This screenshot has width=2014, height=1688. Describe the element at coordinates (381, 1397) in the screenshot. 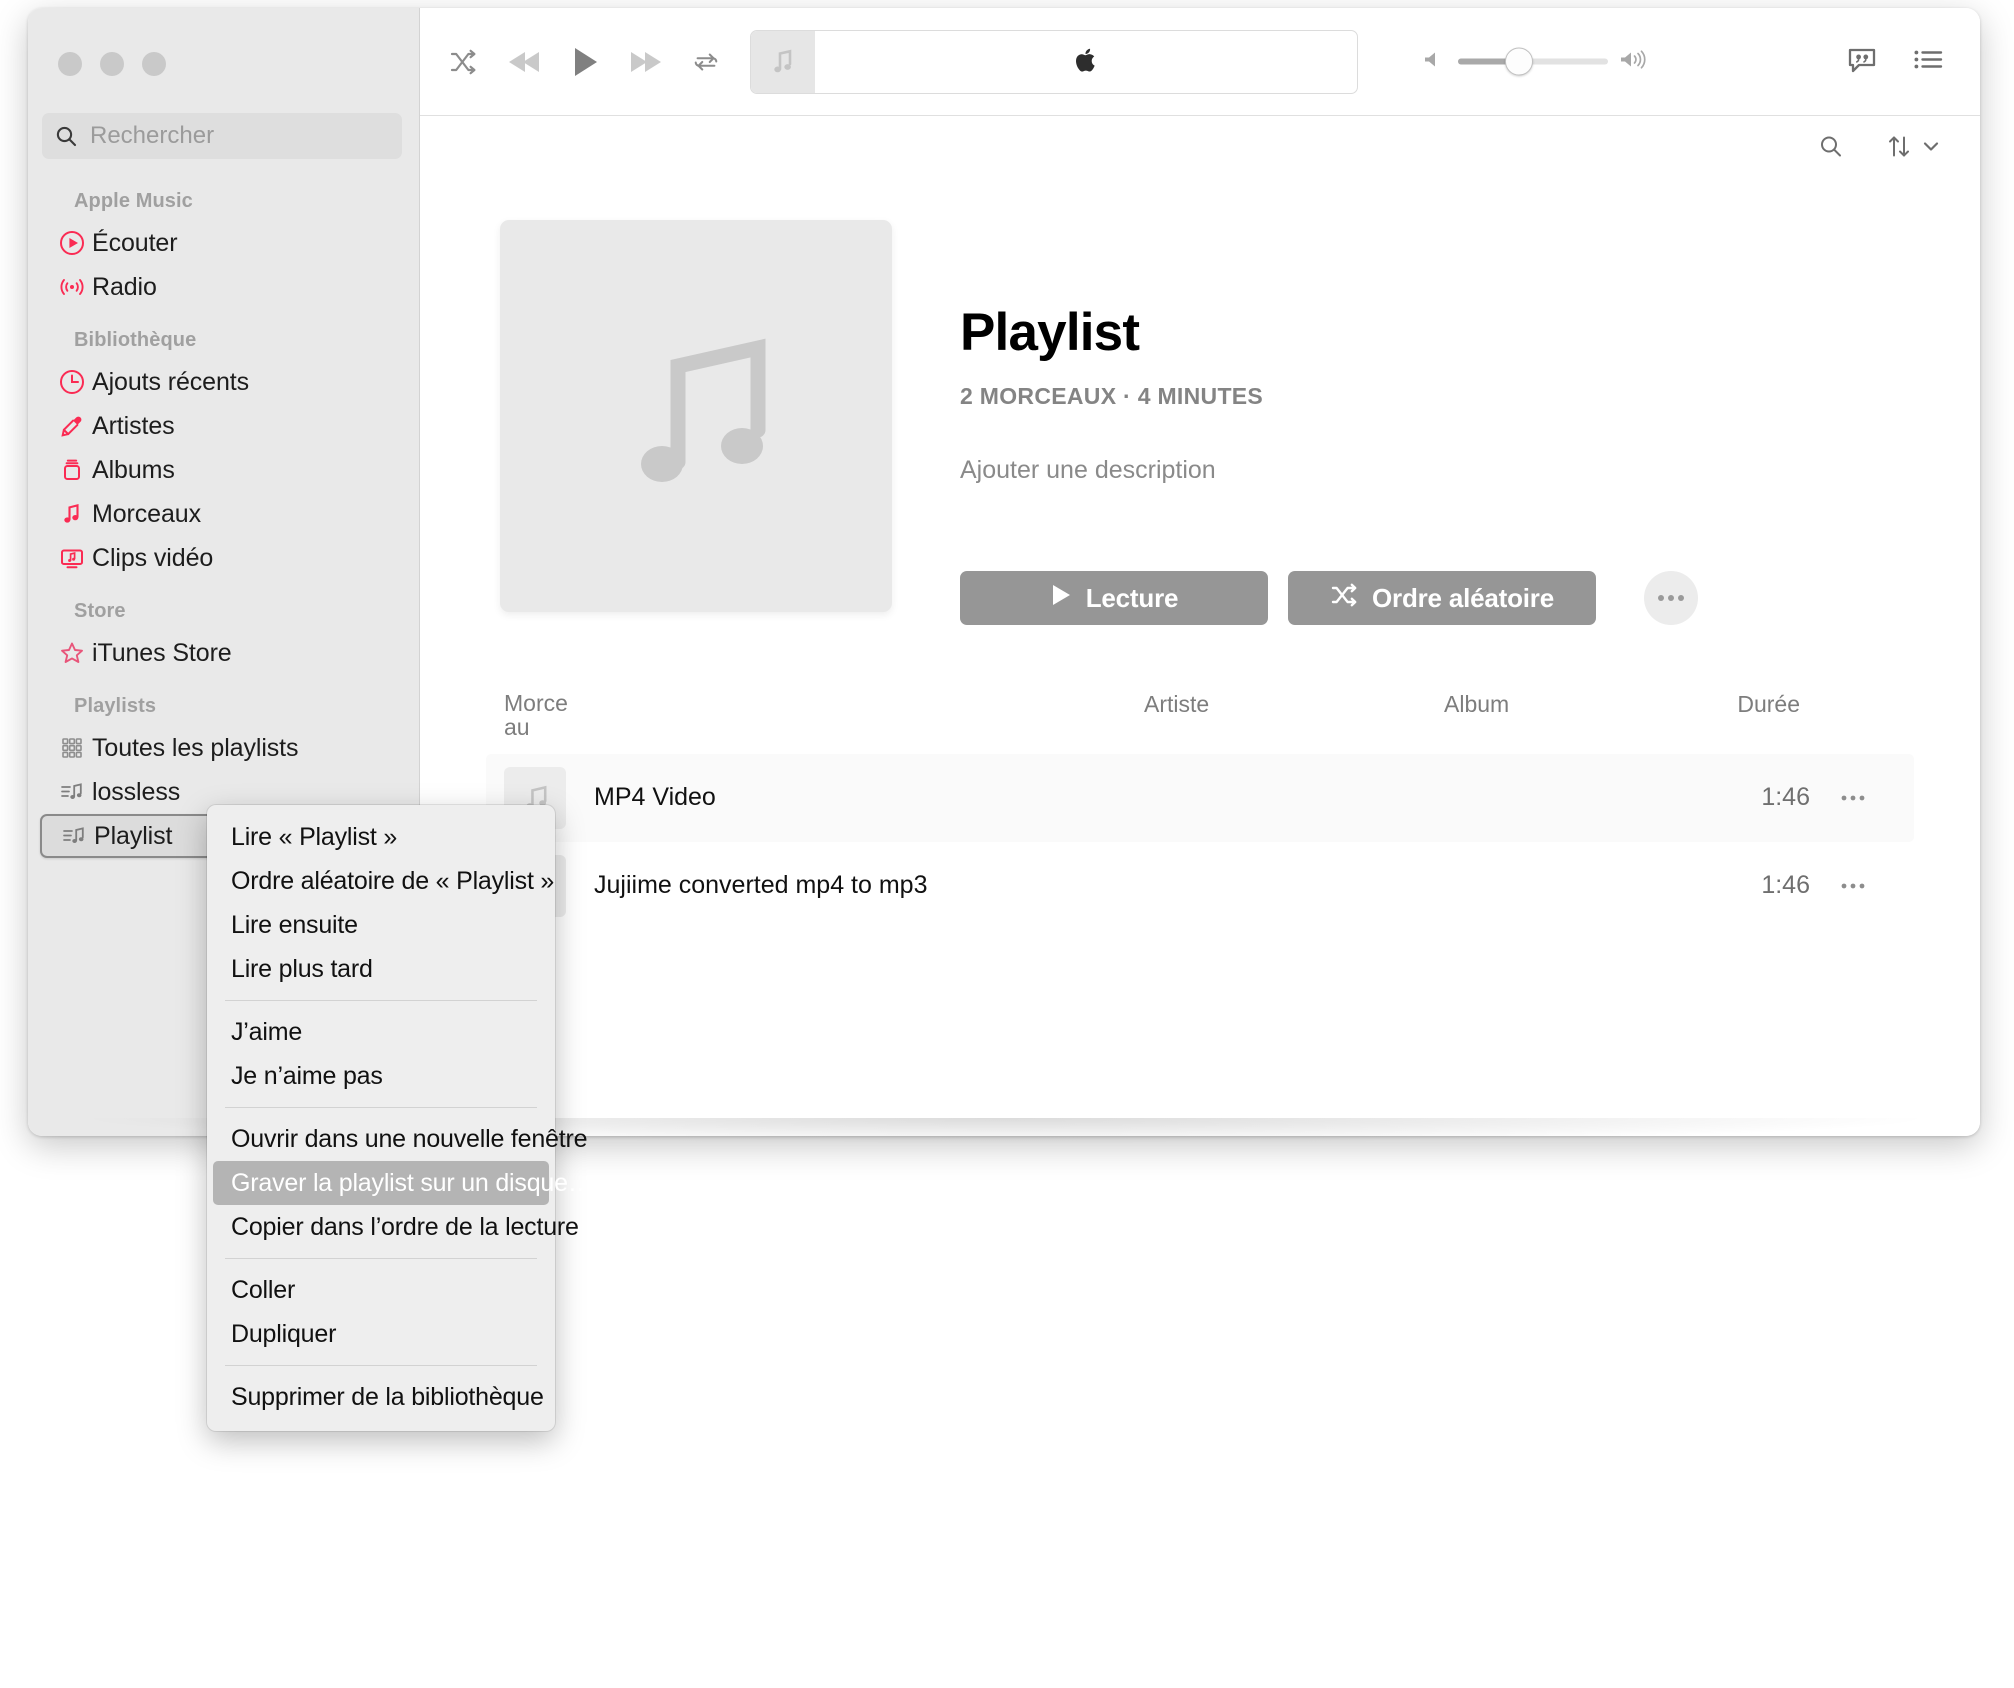

I see `menu-item-supprimer-bibliotheque: Supprimer de la bibliothèque` at that location.